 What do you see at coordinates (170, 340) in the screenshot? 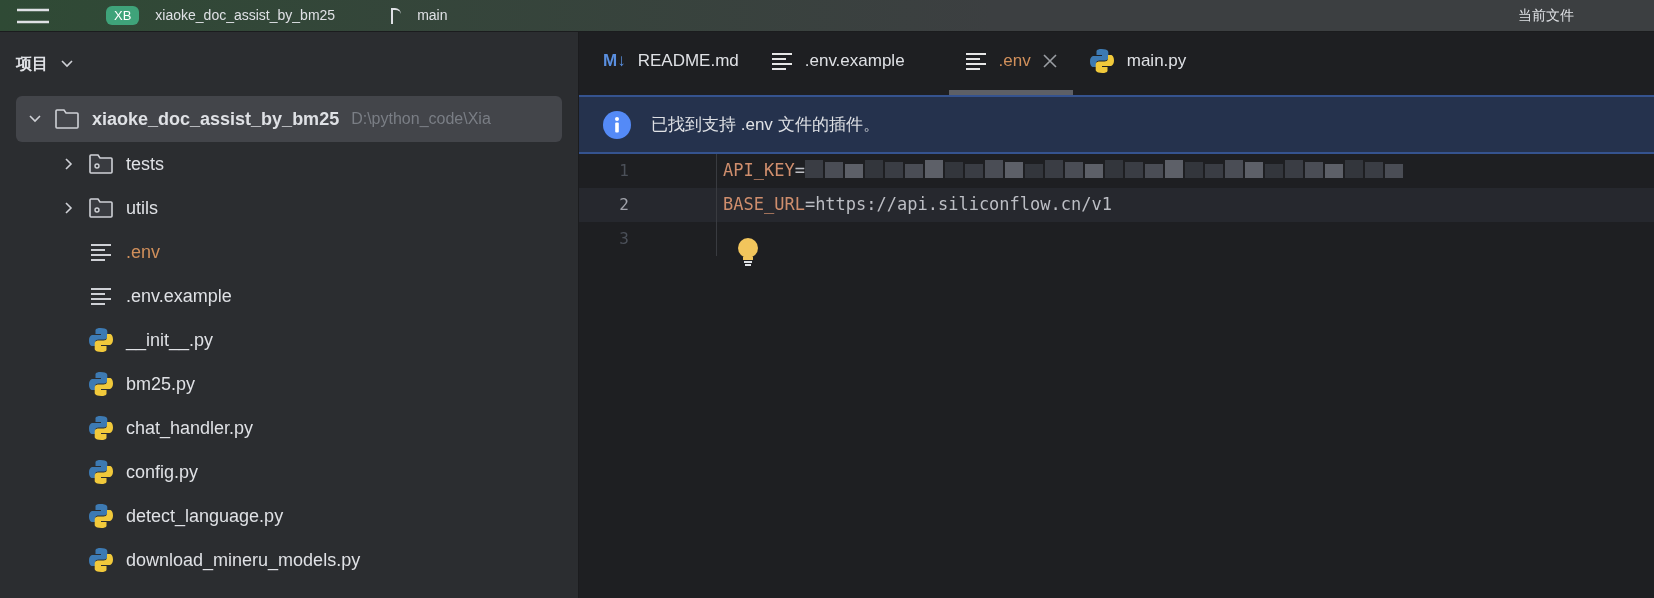
I see `tree-item-label: __init__.py` at bounding box center [170, 340].